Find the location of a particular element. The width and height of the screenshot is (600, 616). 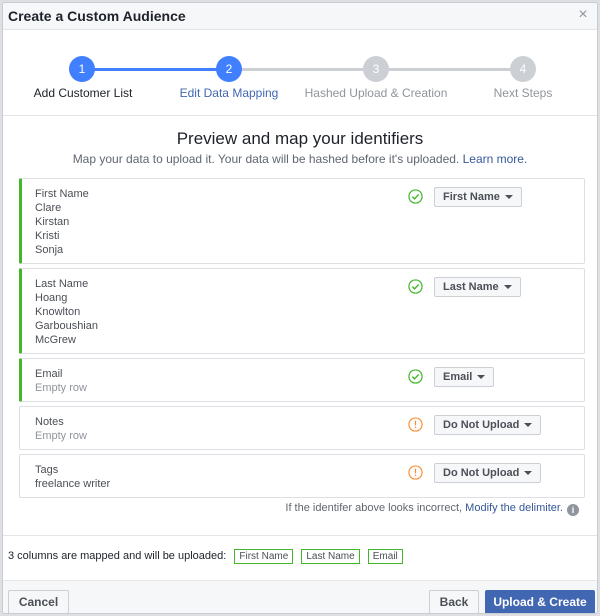

mapping-dropdown-label: Email is located at coordinates (458, 377).